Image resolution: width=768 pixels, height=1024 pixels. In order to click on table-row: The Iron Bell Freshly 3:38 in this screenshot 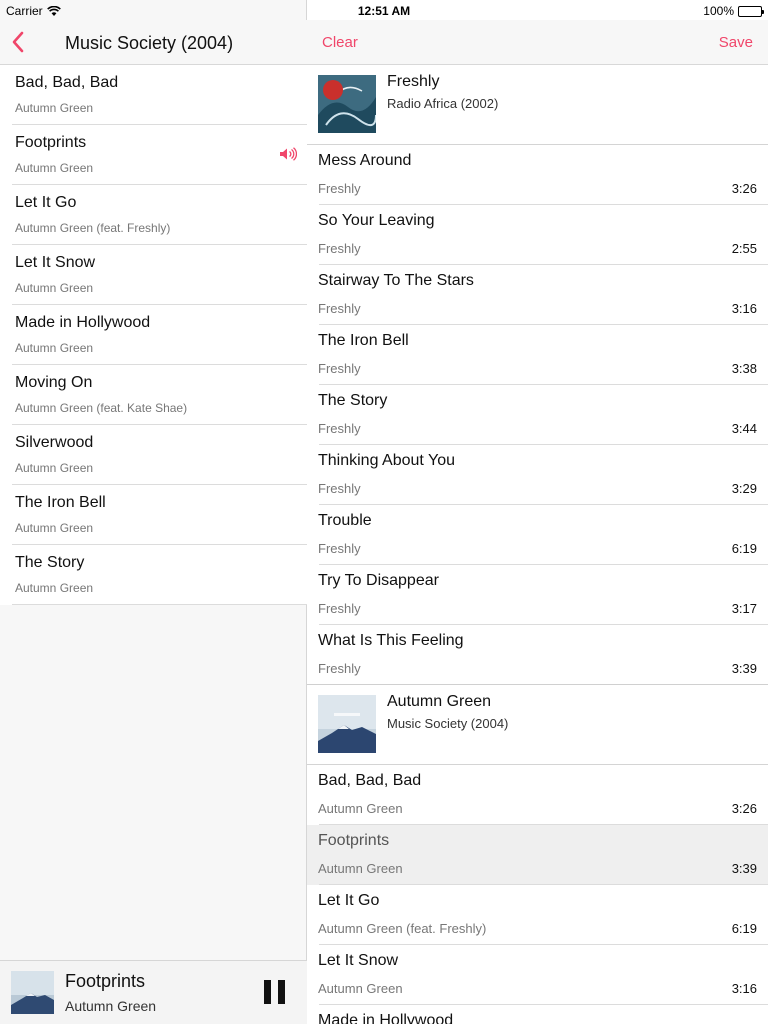, I will do `click(537, 355)`.